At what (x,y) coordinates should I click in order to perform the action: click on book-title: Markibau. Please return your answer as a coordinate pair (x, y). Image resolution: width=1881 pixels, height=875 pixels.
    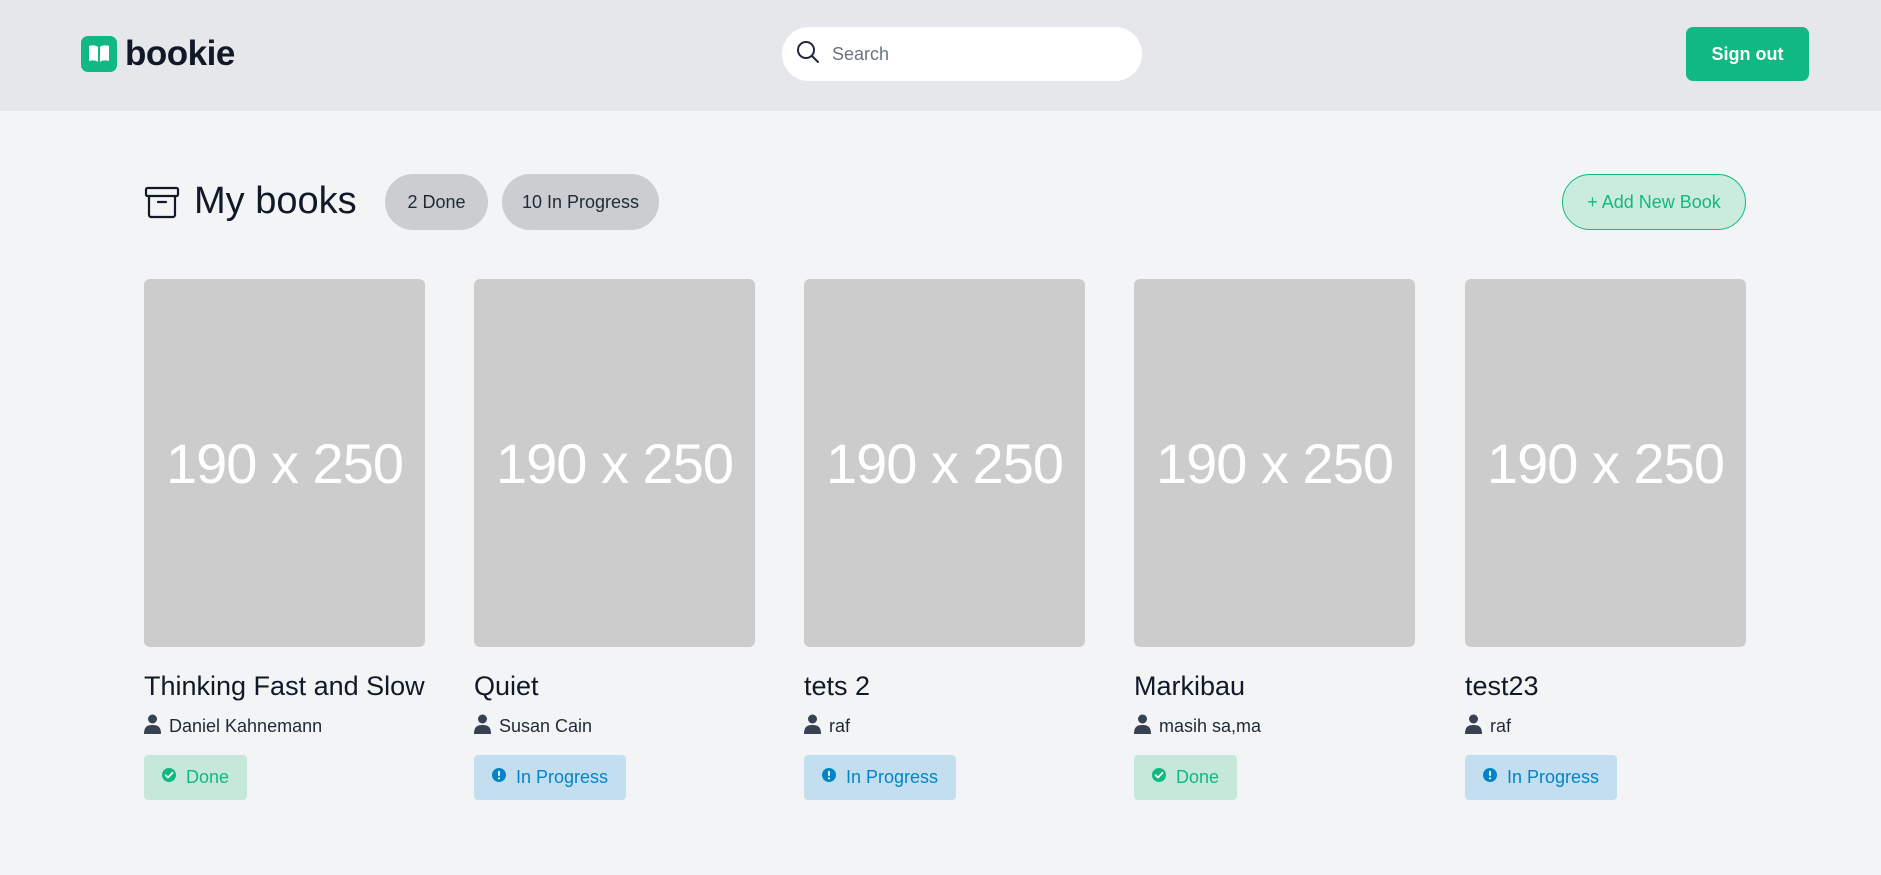
    Looking at the image, I should click on (1274, 686).